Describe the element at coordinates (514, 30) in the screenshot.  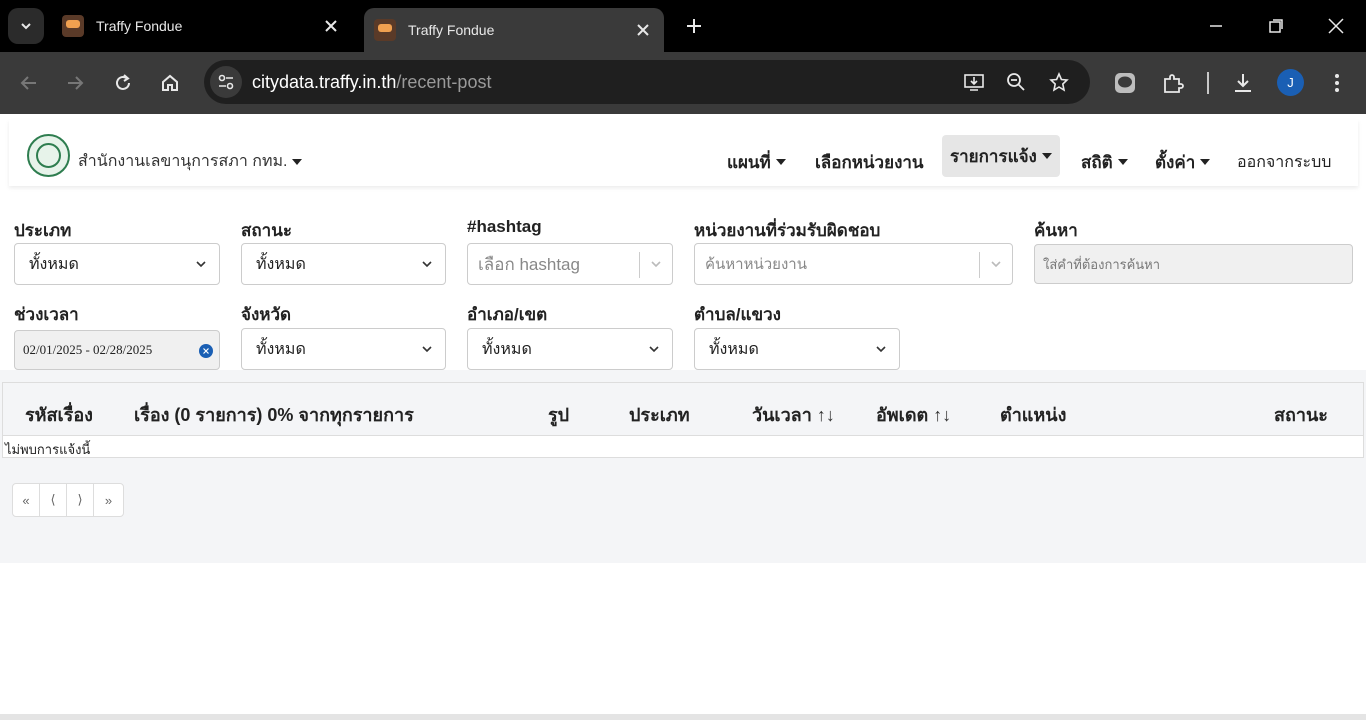
I see `browser-tab-2: Traffy Fondue` at that location.